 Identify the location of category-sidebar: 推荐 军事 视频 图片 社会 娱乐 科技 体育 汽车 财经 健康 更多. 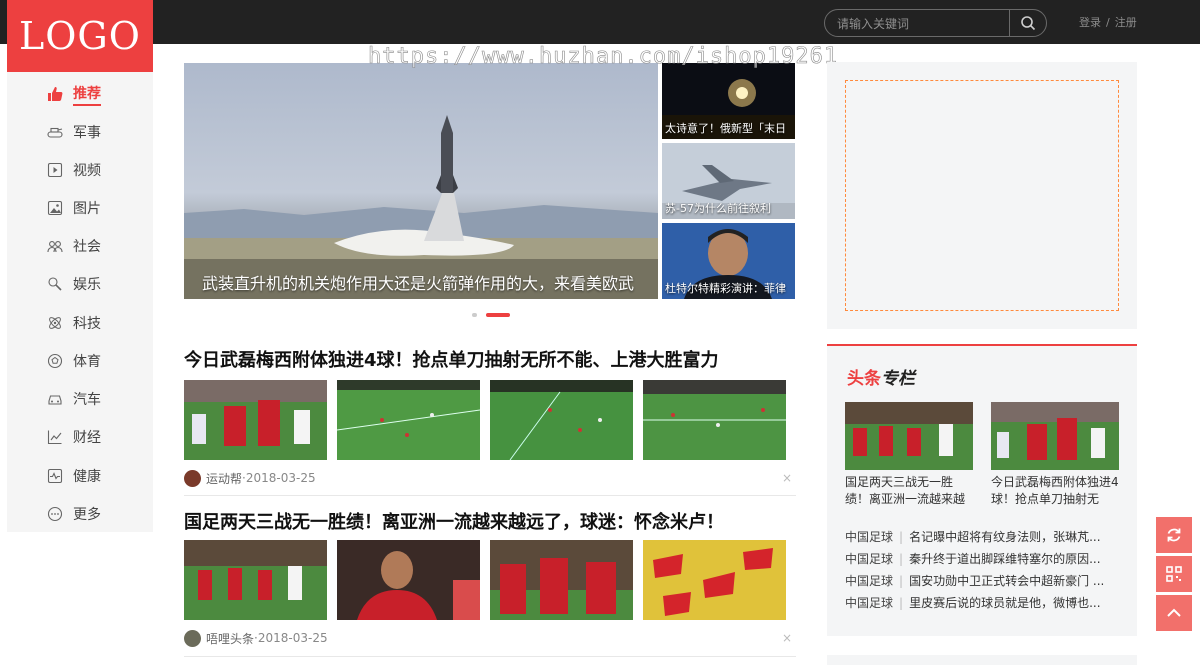
(80, 302).